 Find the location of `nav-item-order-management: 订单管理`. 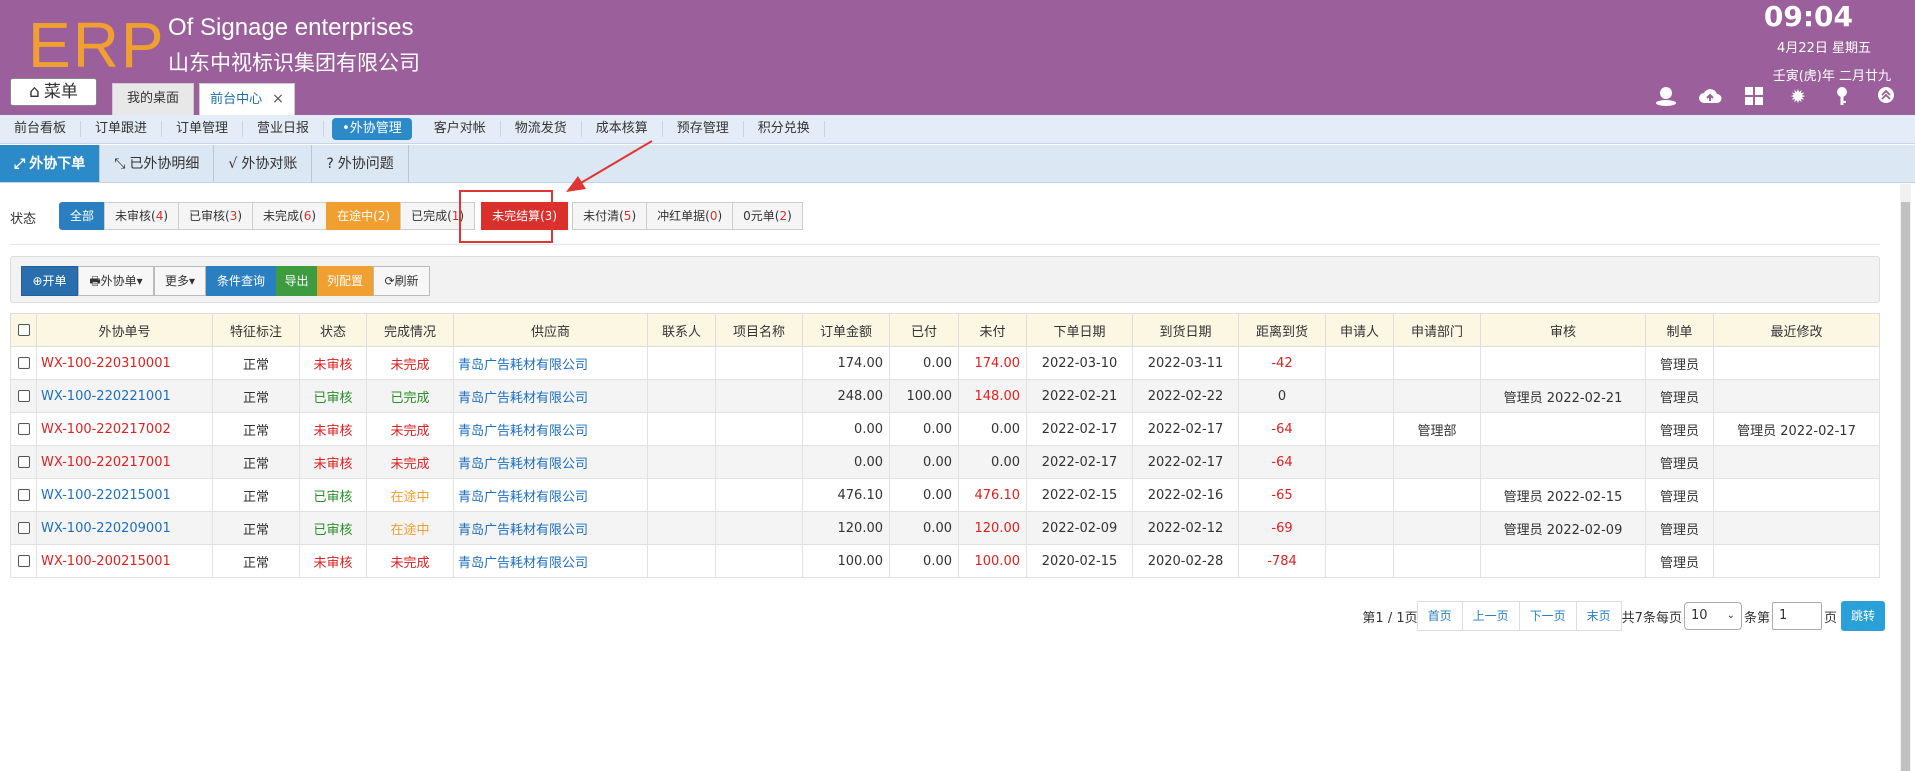

nav-item-order-management: 订单管理 is located at coordinates (203, 129).